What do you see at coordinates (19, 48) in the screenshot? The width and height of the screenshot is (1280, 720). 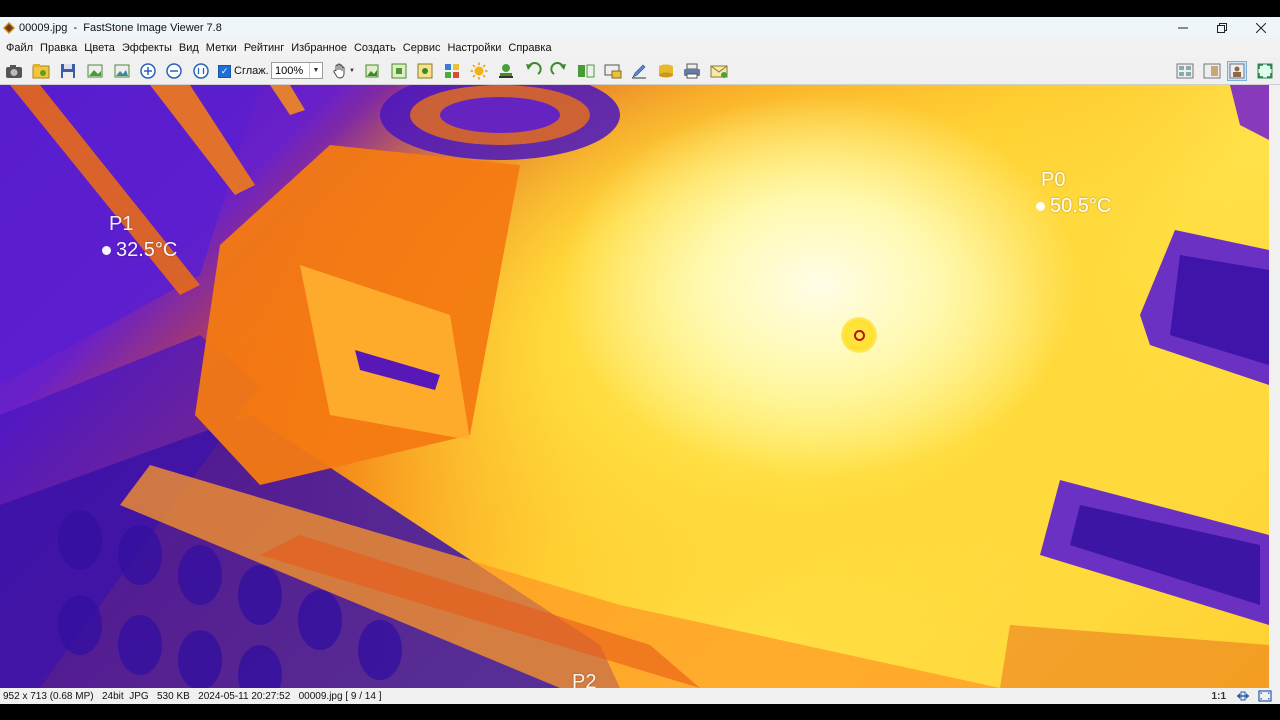 I see `menu-file: Файл` at bounding box center [19, 48].